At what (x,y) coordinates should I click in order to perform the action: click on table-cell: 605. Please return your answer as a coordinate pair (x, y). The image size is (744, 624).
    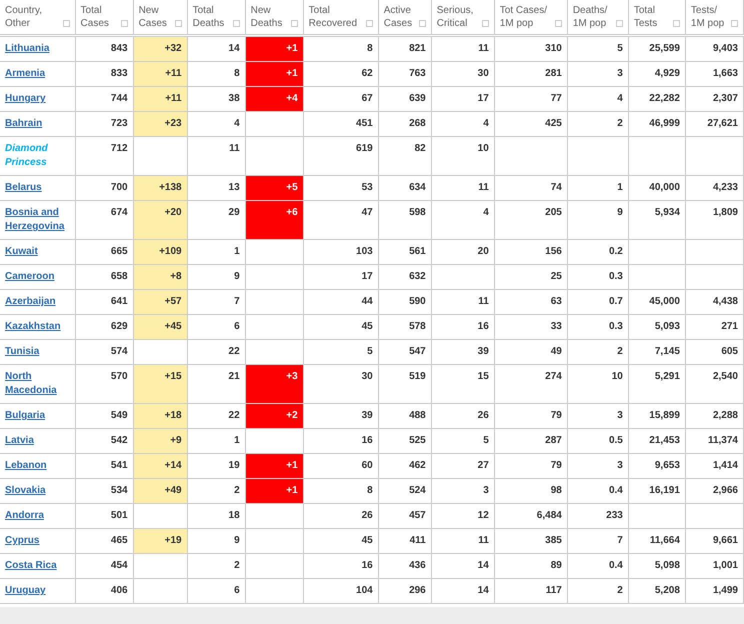
    Looking at the image, I should click on (729, 351).